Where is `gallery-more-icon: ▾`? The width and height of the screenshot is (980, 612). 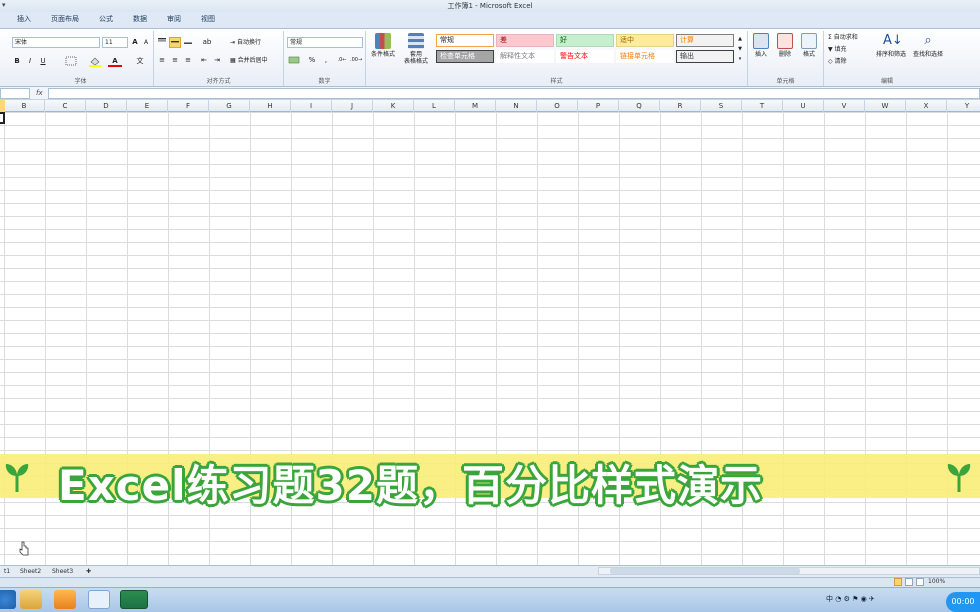 gallery-more-icon: ▾ is located at coordinates (740, 59).